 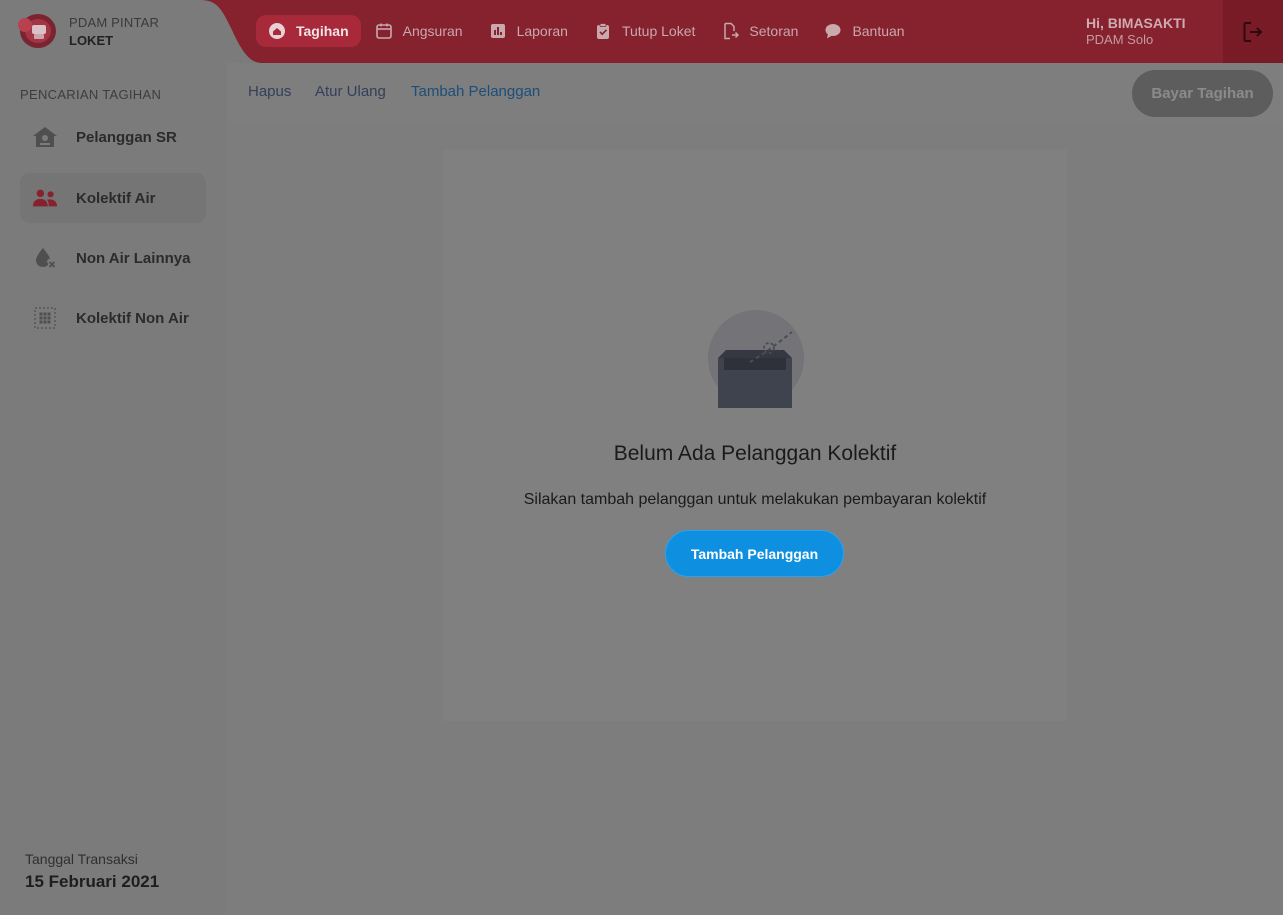 What do you see at coordinates (91, 94) in the screenshot?
I see `sidebar-heading: PENCARIAN TAGIHAN` at bounding box center [91, 94].